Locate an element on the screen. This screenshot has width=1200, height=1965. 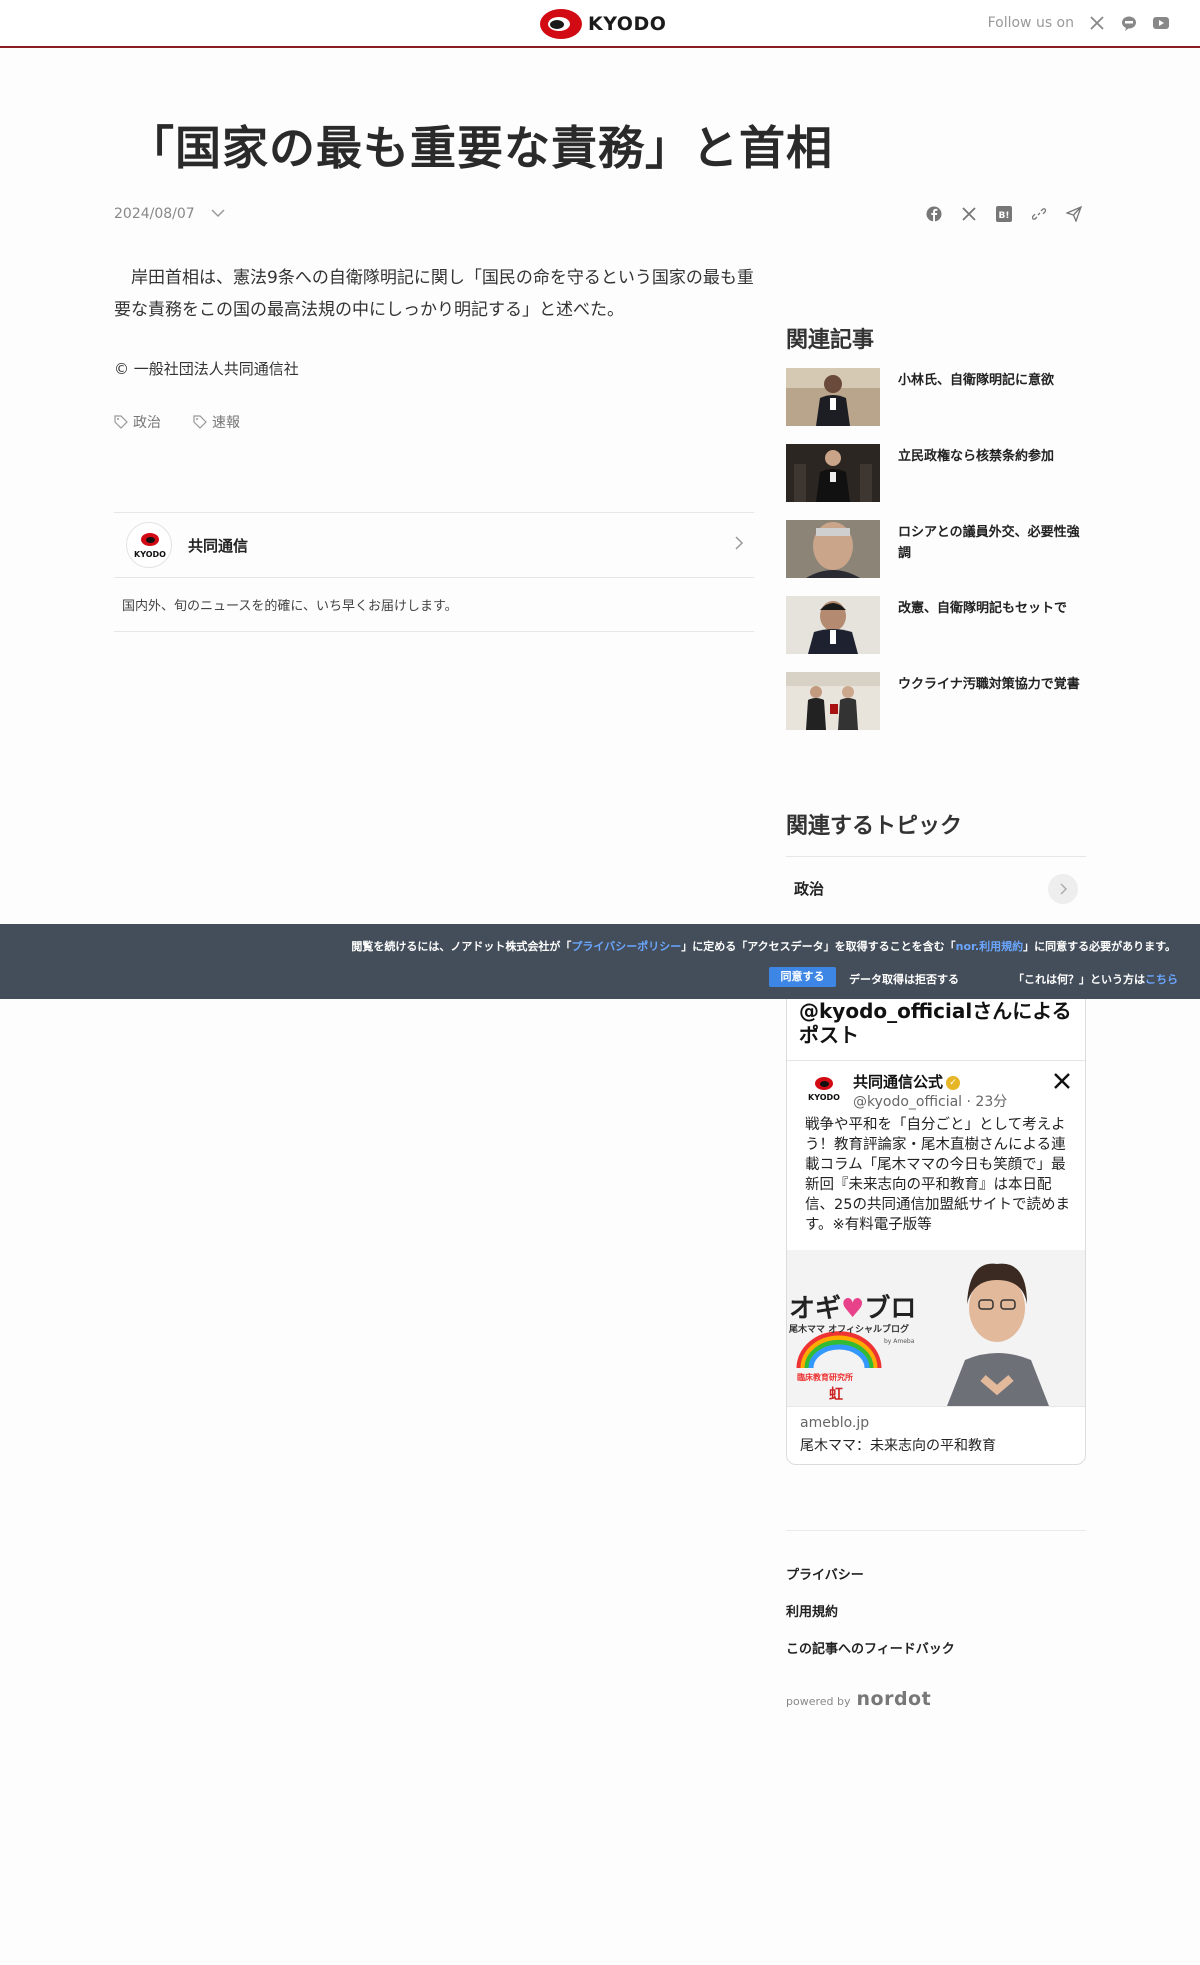
hatena-icon: B! is located at coordinates (1004, 214).